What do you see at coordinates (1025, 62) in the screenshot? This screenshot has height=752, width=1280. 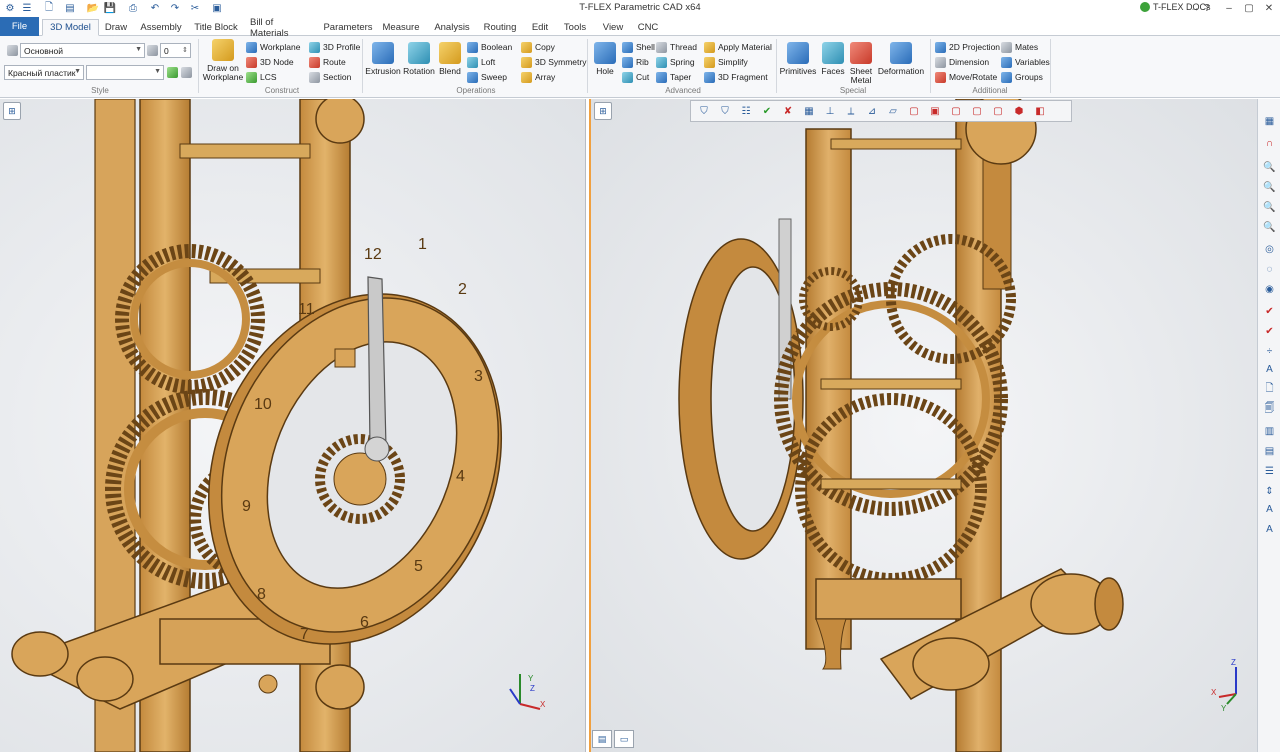 I see `variables-button: Variables` at bounding box center [1025, 62].